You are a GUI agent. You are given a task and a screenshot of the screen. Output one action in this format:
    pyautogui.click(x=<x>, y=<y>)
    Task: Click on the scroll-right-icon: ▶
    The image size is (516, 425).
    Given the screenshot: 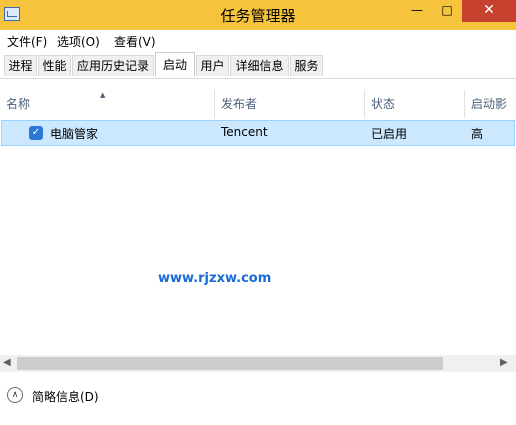 What is the action you would take?
    pyautogui.click(x=504, y=362)
    